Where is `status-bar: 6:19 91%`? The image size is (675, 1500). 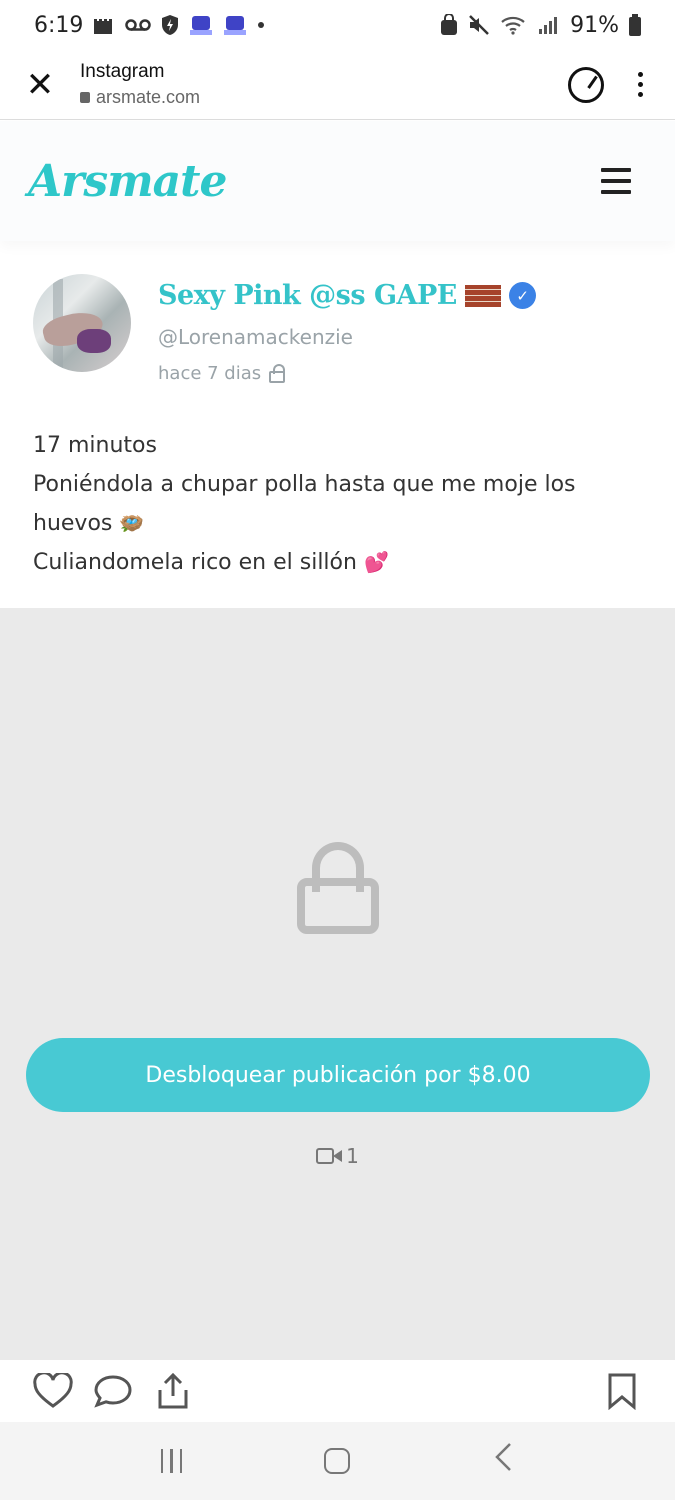
status-bar: 6:19 91% is located at coordinates (337, 25).